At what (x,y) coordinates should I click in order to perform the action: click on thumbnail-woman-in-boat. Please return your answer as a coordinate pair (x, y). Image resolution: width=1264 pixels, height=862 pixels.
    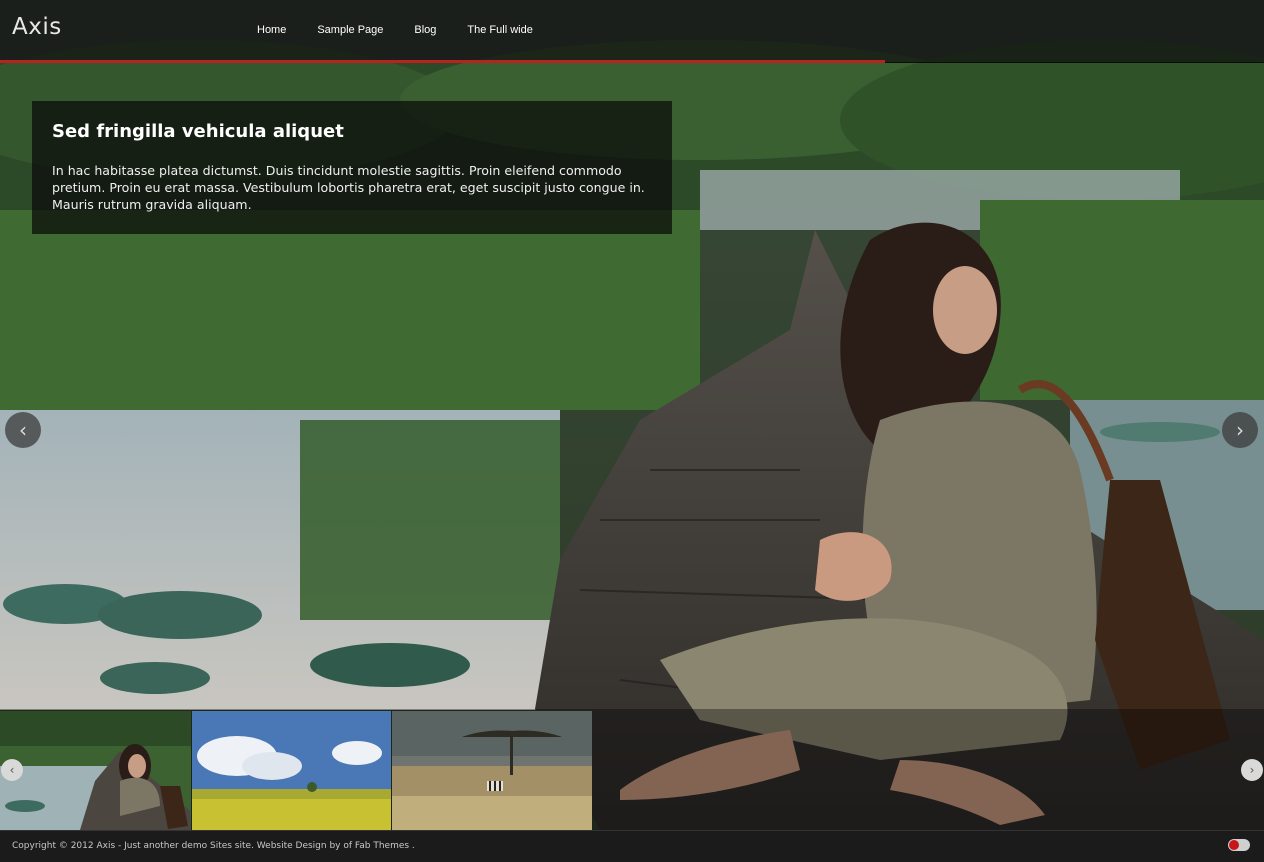
    Looking at the image, I should click on (95, 770).